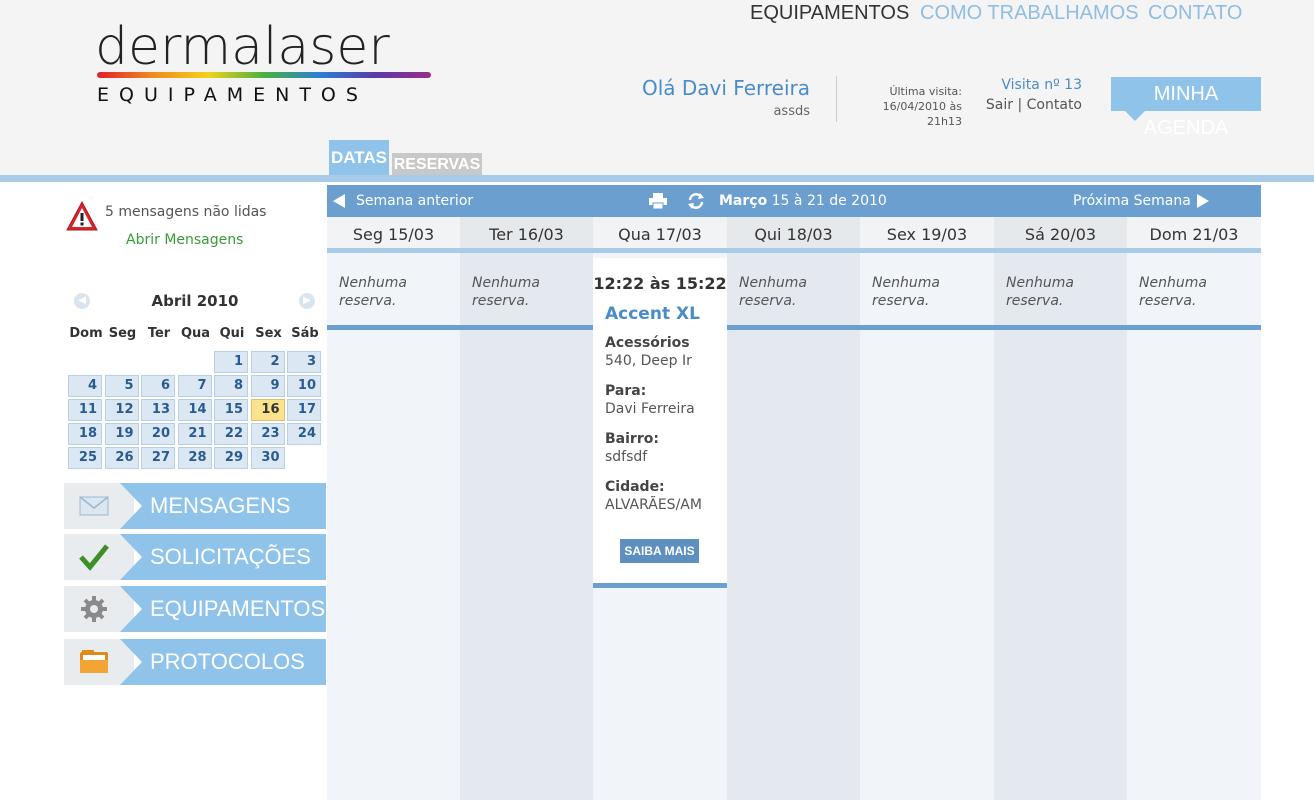 The image size is (1314, 800). What do you see at coordinates (650, 409) in the screenshot?
I see `para-value: Davi Ferreira` at bounding box center [650, 409].